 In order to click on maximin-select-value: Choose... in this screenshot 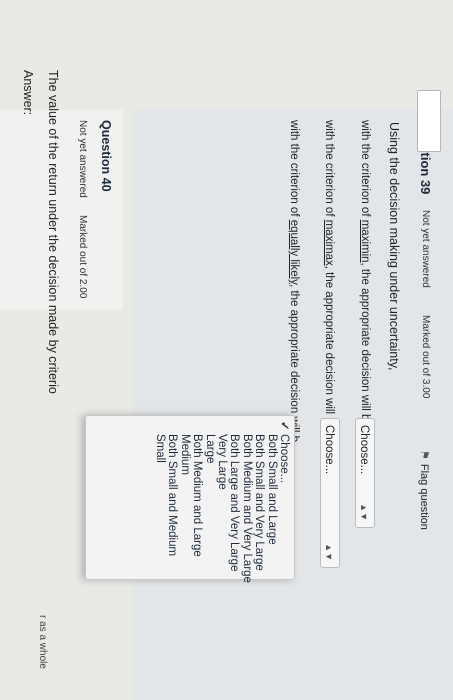, I will do `click(364, 450)`.